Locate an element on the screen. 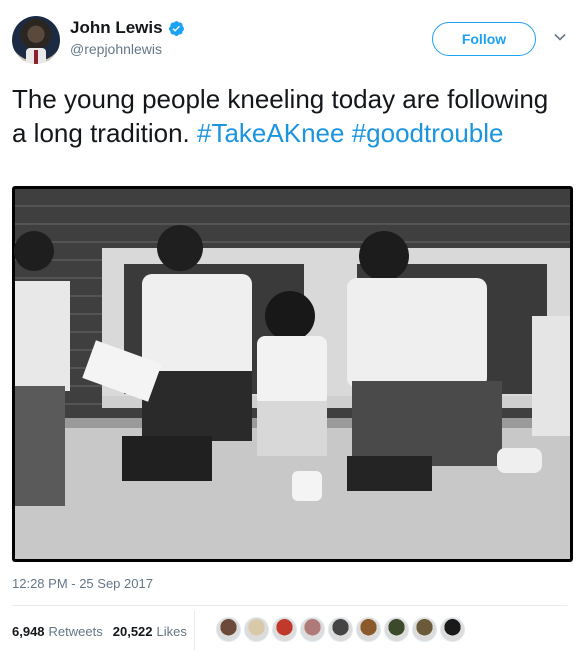  author-handle: @repjohnlewis is located at coordinates (127, 49).